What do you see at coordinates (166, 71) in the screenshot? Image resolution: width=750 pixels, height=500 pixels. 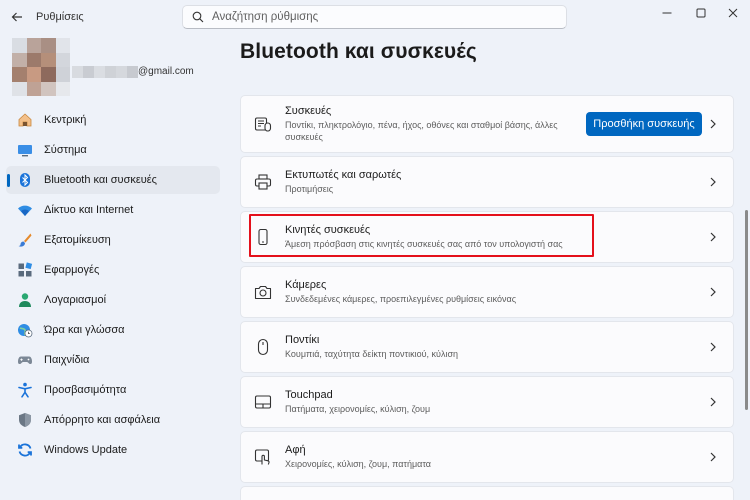 I see `account-email: @gmail.com` at bounding box center [166, 71].